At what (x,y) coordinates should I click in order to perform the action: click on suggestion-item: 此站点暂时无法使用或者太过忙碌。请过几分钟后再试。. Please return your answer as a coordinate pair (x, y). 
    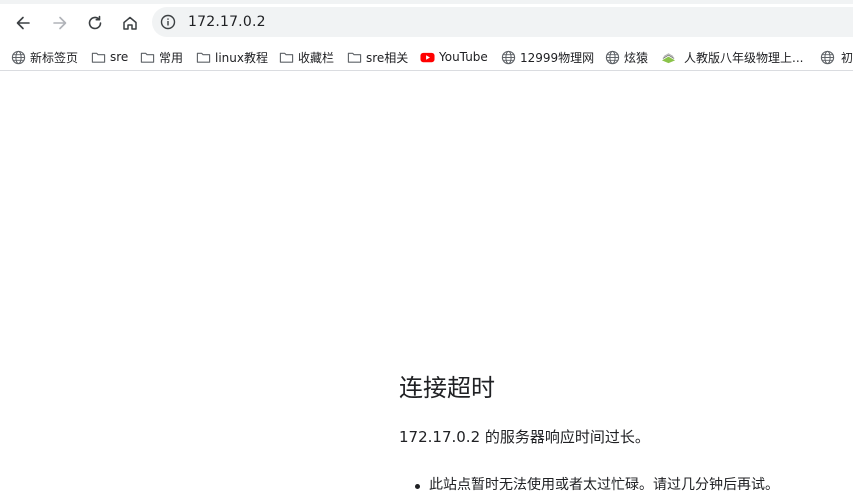
    Looking at the image, I should click on (589, 485).